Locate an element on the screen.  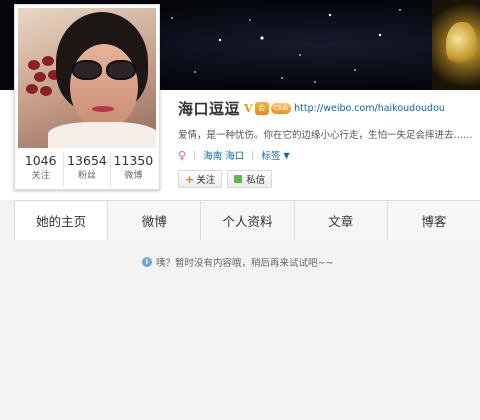
vip-member-icon: 会 is located at coordinates (261, 108).